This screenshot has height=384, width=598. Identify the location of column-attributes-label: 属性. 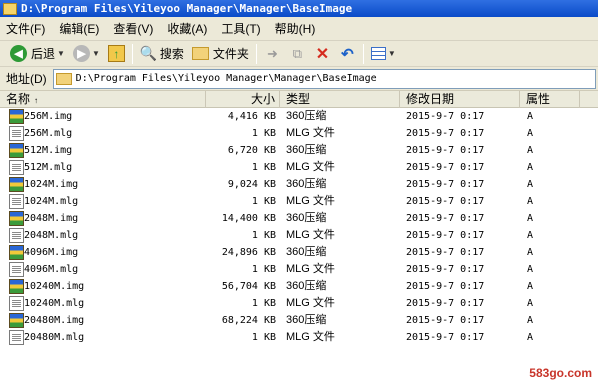
(538, 99).